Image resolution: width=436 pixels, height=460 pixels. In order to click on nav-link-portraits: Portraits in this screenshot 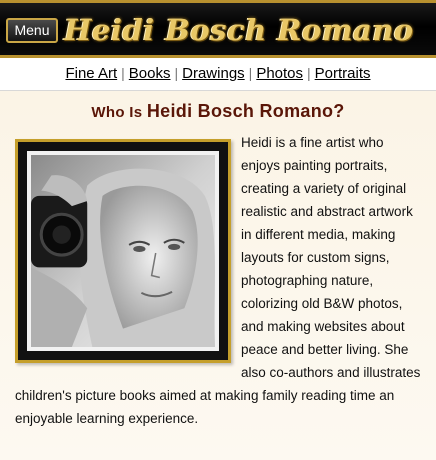, I will do `click(343, 73)`.